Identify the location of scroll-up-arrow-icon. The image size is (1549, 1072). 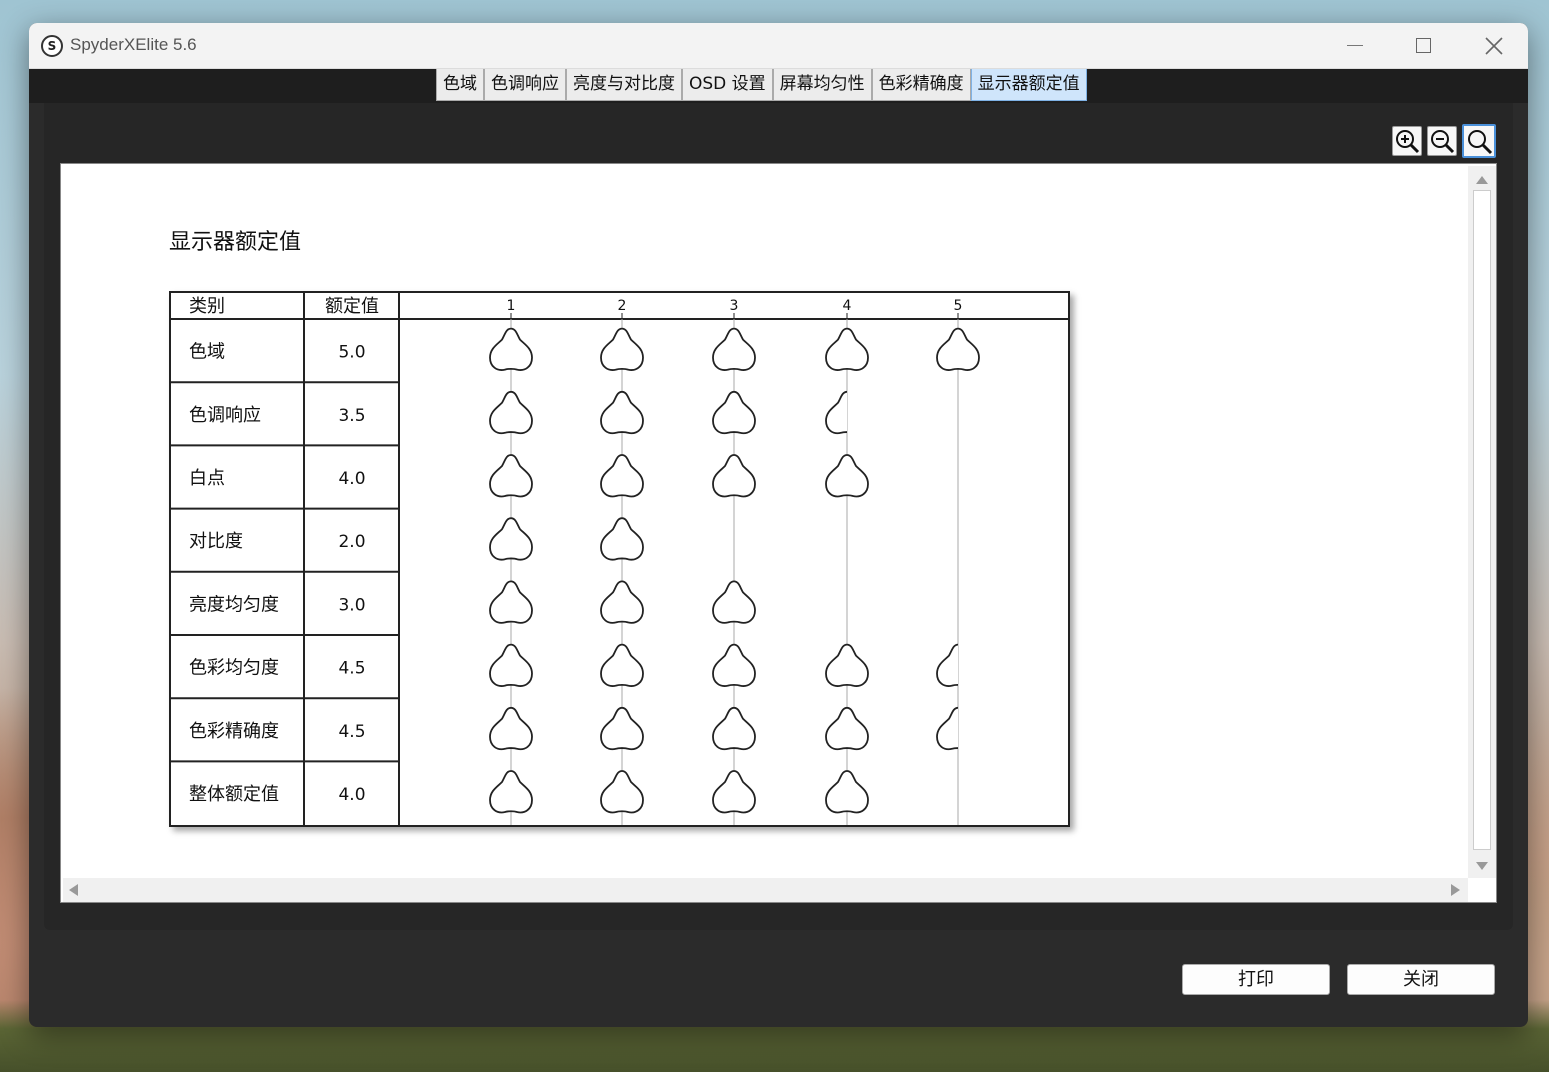
(1482, 180).